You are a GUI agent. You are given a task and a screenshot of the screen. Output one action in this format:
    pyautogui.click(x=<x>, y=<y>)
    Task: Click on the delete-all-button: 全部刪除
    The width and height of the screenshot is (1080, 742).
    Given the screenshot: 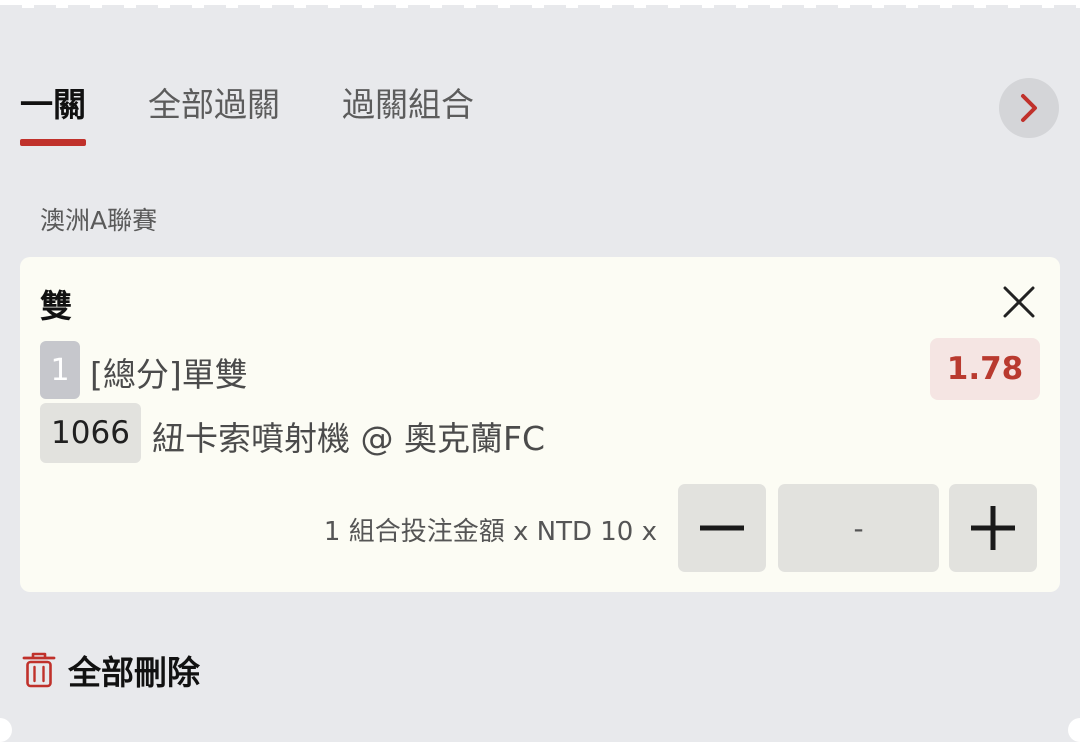 What is the action you would take?
    pyautogui.click(x=111, y=670)
    